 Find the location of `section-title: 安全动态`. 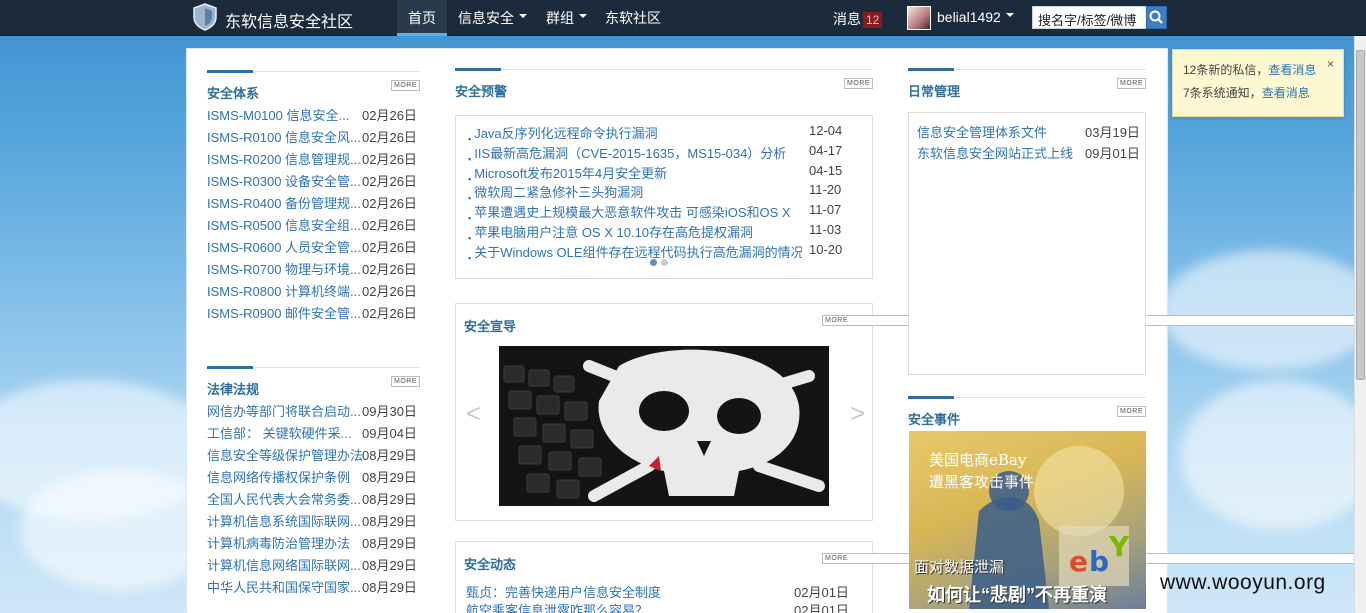

section-title: 安全动态 is located at coordinates (490, 563).